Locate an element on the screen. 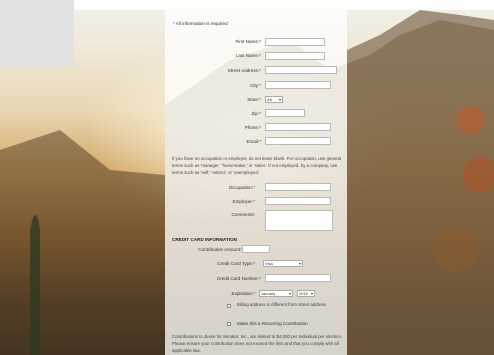 Image resolution: width=494 pixels, height=355 pixels. last-name-label: Last Name:* is located at coordinates (248, 55).